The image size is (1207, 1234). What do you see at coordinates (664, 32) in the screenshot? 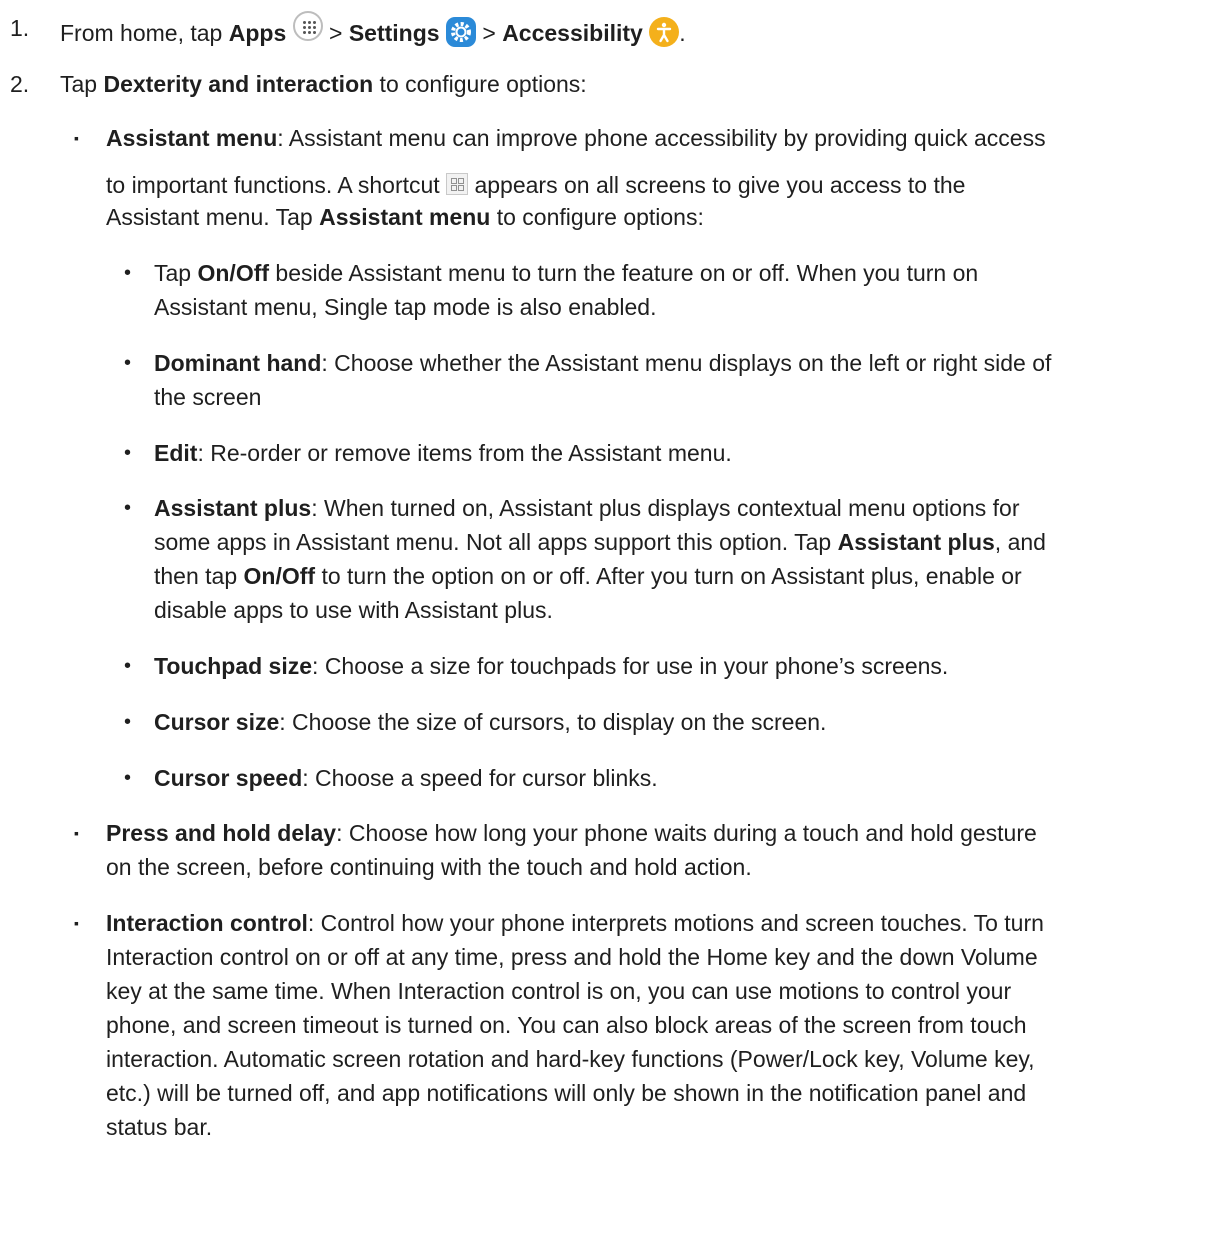
I see `accessibility-icon` at bounding box center [664, 32].